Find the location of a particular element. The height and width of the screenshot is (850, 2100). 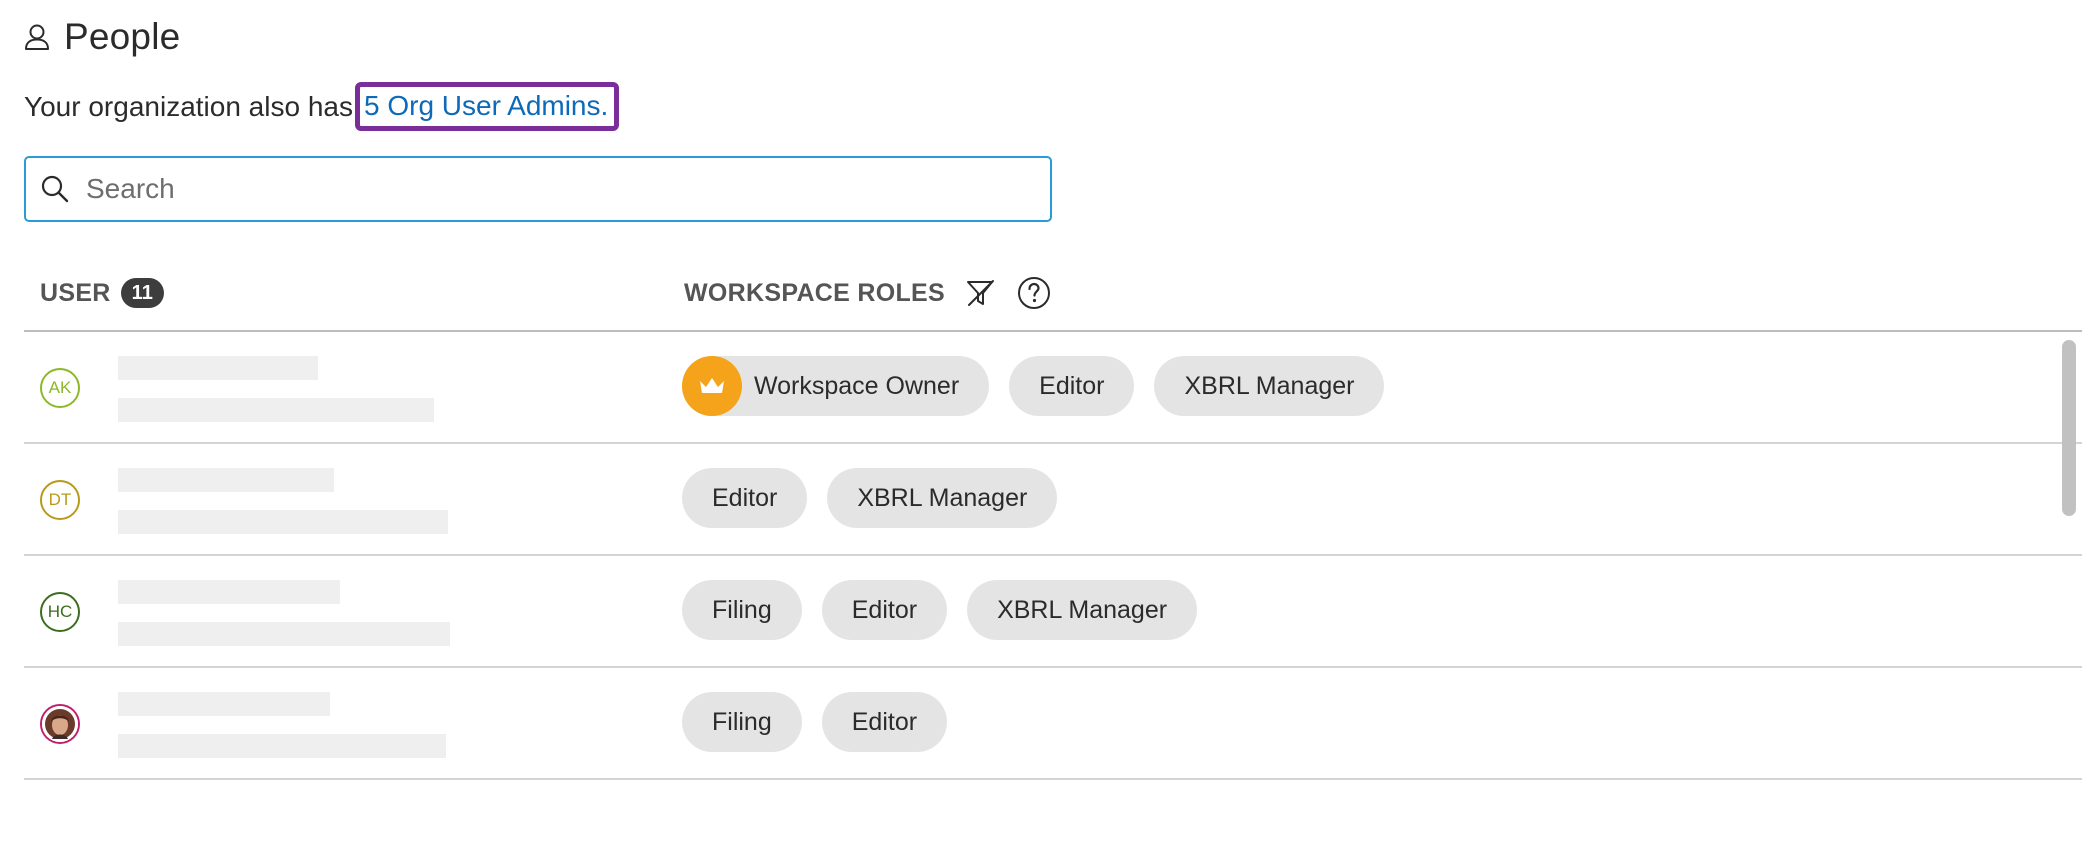

avatar-initials: DT is located at coordinates (60, 499).